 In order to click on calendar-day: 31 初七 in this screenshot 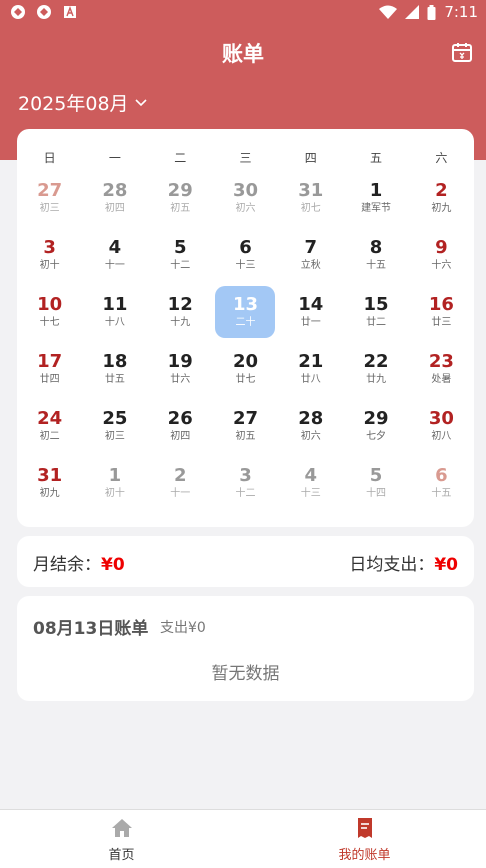, I will do `click(310, 197)`.